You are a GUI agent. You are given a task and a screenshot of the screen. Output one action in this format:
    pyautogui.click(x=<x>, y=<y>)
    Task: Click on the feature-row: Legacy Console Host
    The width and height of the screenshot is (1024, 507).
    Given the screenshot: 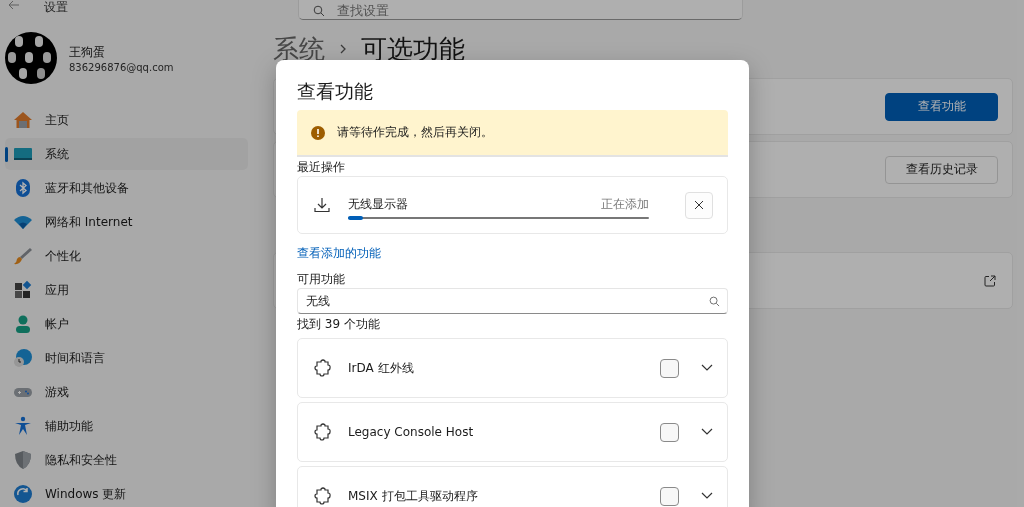 What is the action you would take?
    pyautogui.click(x=512, y=432)
    